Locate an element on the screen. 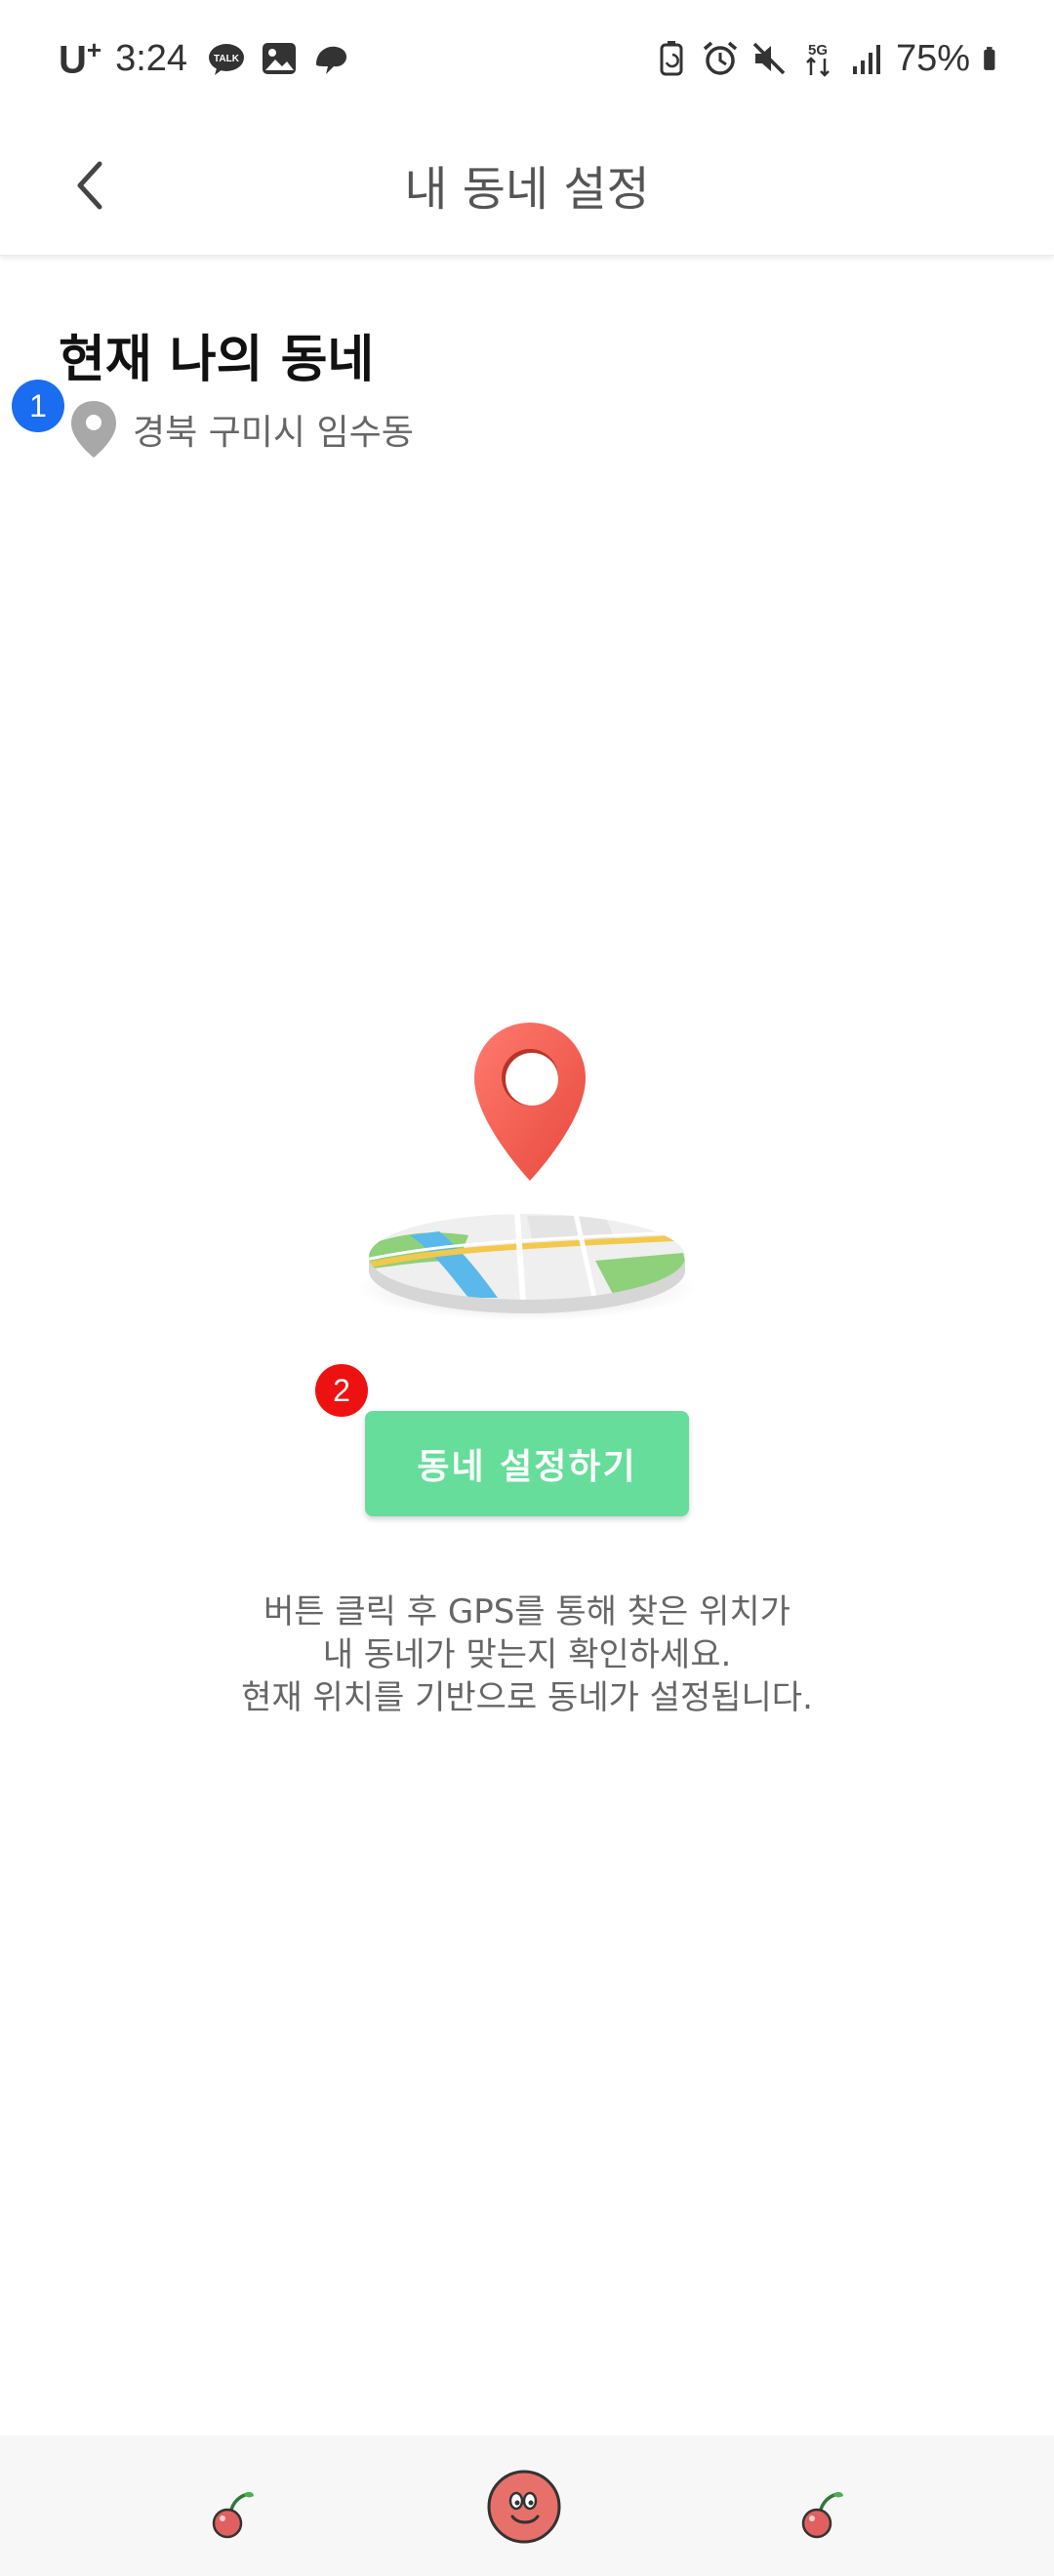 This screenshot has width=1054, height=2576. alarm-icon is located at coordinates (720, 58).